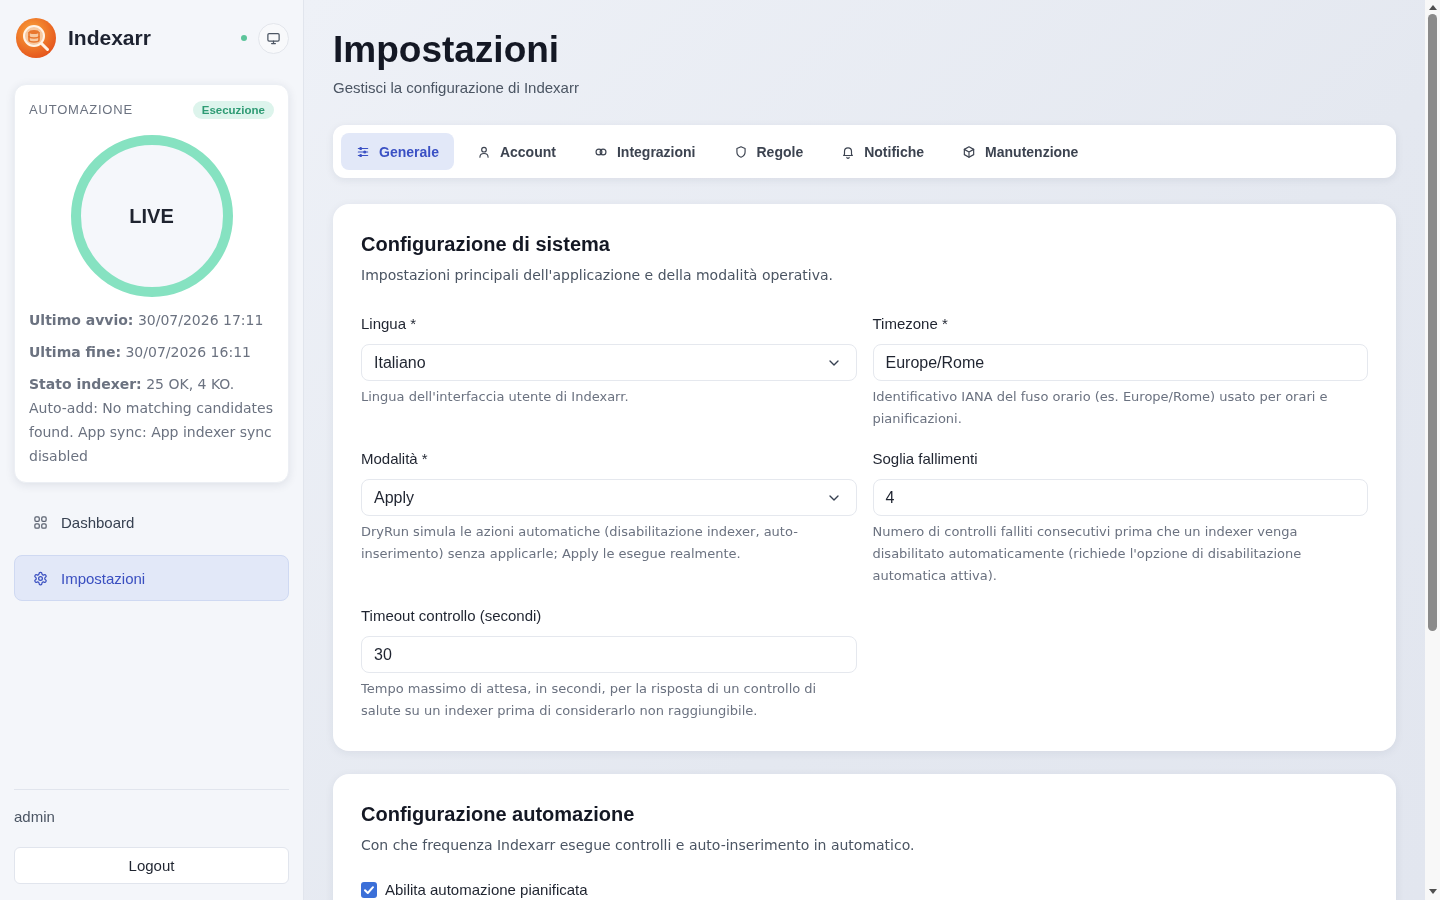 The height and width of the screenshot is (900, 1440). I want to click on brand-name: Indexarr, so click(109, 38).